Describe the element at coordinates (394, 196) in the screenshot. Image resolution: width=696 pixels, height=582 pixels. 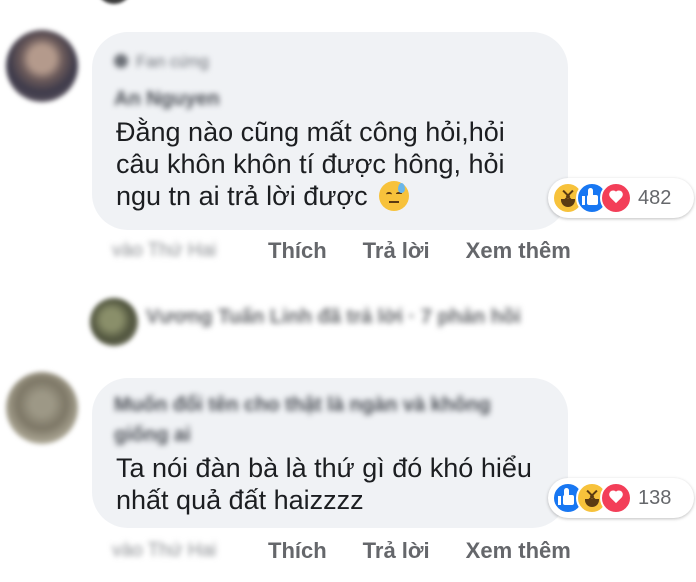
I see `downcast-face-with-sweat-icon` at that location.